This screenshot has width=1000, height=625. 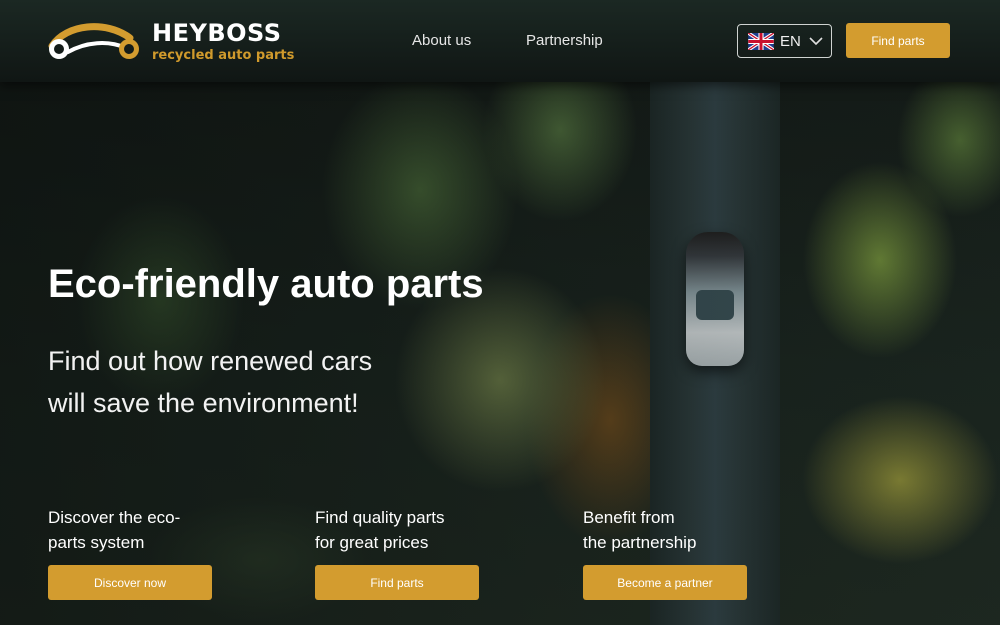 I want to click on hero-subtitle-line2: will save the environment!, so click(x=203, y=403).